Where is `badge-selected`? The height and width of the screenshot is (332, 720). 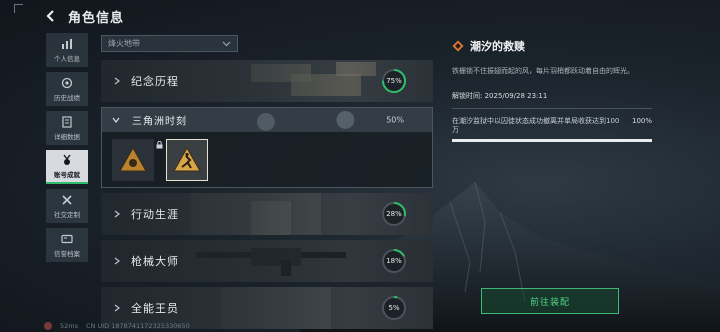
badge-selected is located at coordinates (187, 160).